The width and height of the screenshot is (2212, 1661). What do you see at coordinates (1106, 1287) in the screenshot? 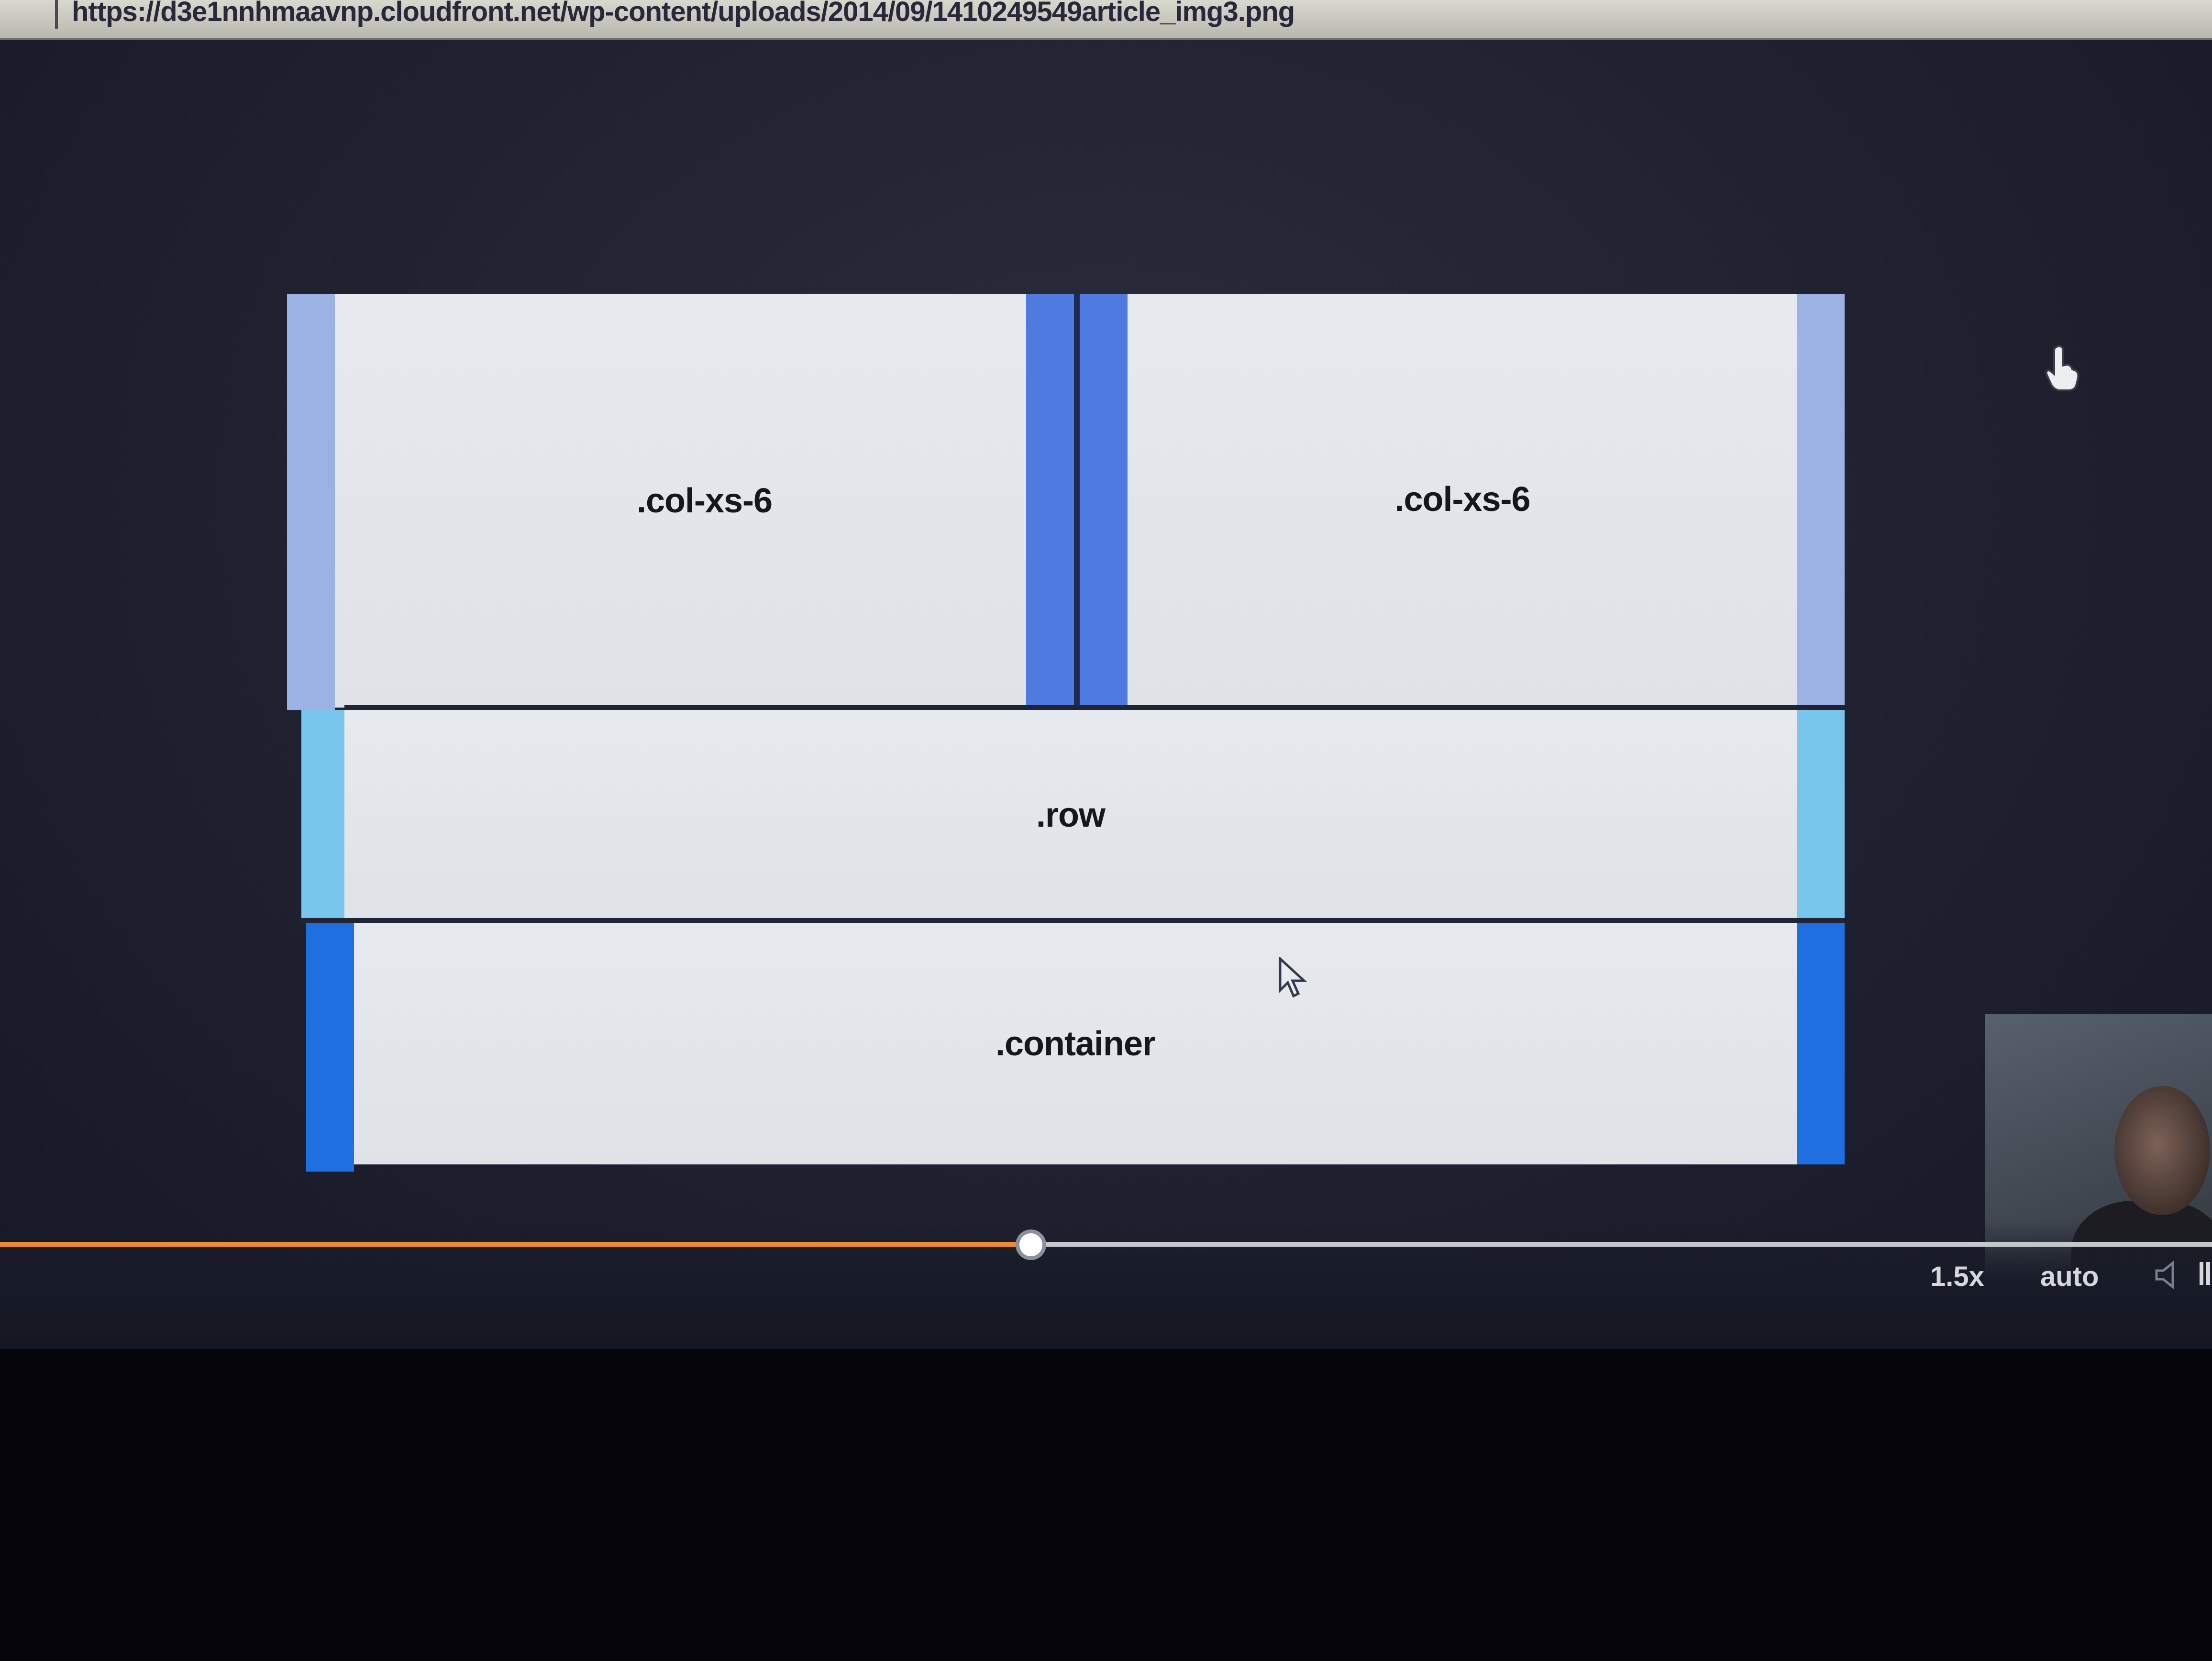
I see `player-controls` at bounding box center [1106, 1287].